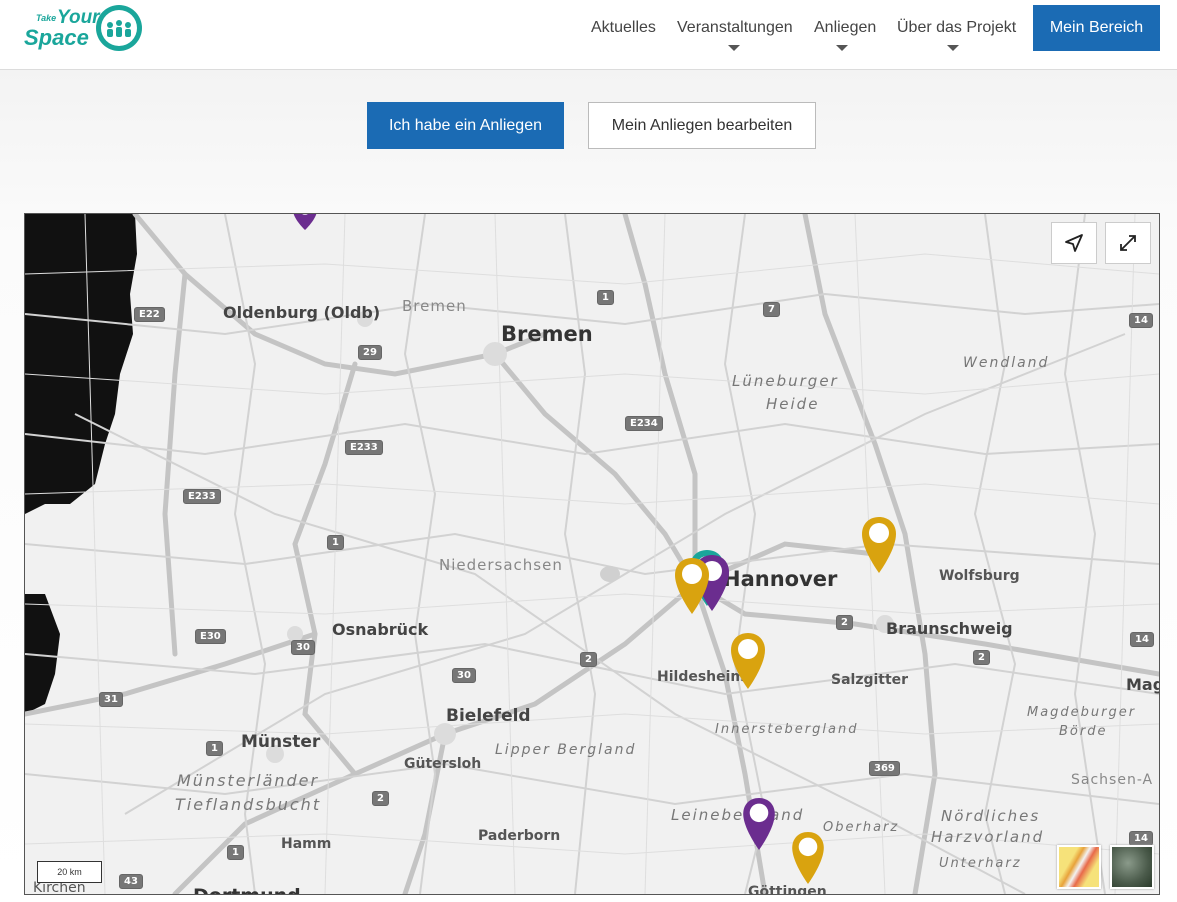 This screenshot has width=1177, height=902. Describe the element at coordinates (738, 815) in the screenshot. I see `map-region-leinebergland: Leinebergland` at that location.